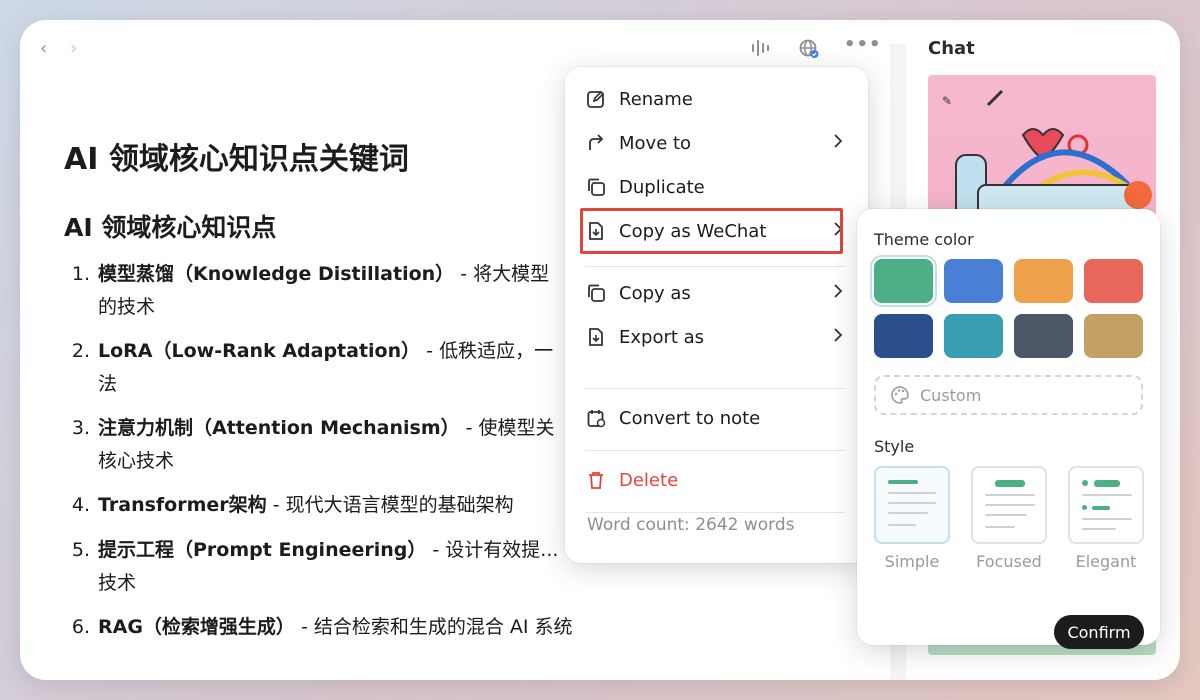  I want to click on list-number: 6., so click(80, 627).